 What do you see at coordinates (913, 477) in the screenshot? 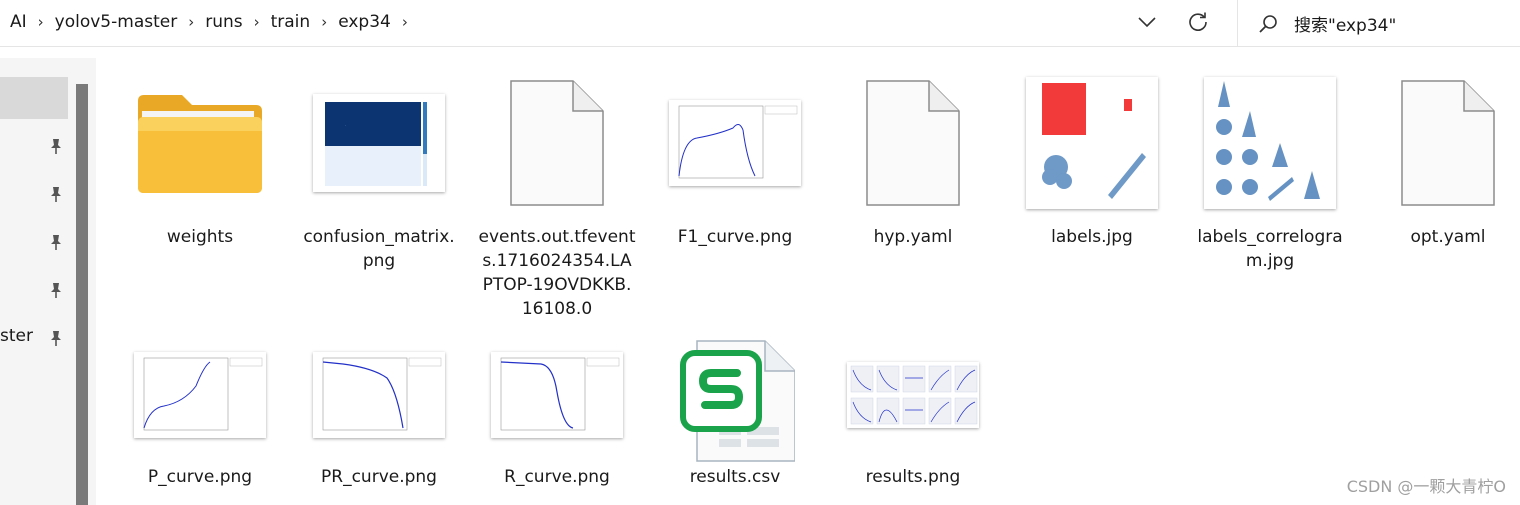
I see `file-name: results.png` at bounding box center [913, 477].